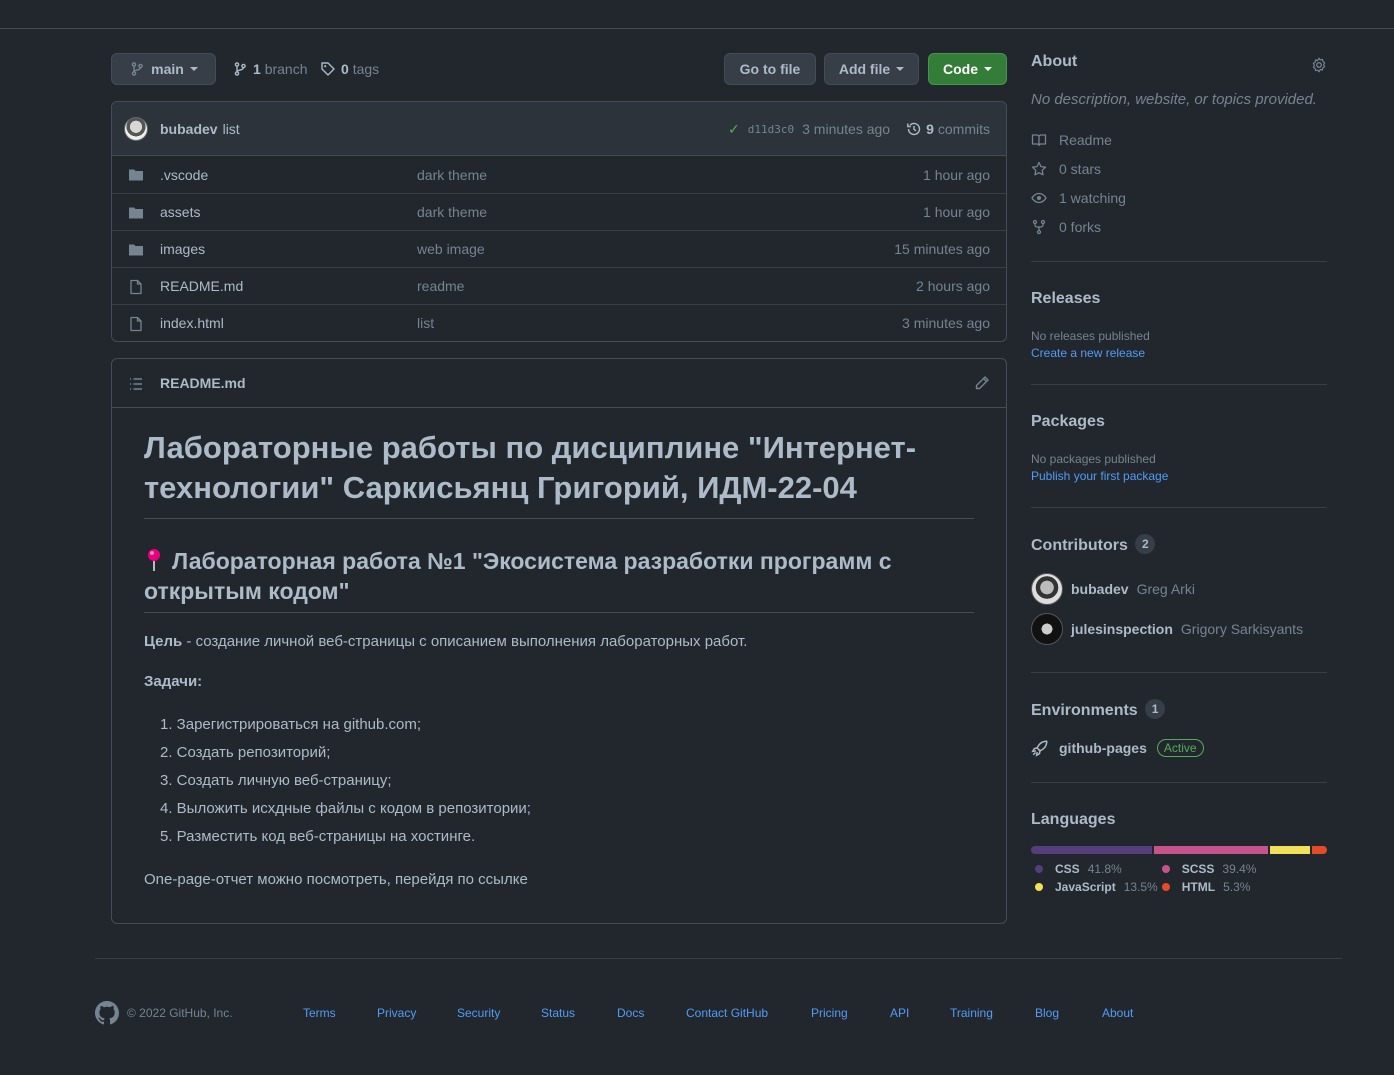 The height and width of the screenshot is (1075, 1394). Describe the element at coordinates (899, 1013) in the screenshot. I see `footer-link-api: API` at that location.